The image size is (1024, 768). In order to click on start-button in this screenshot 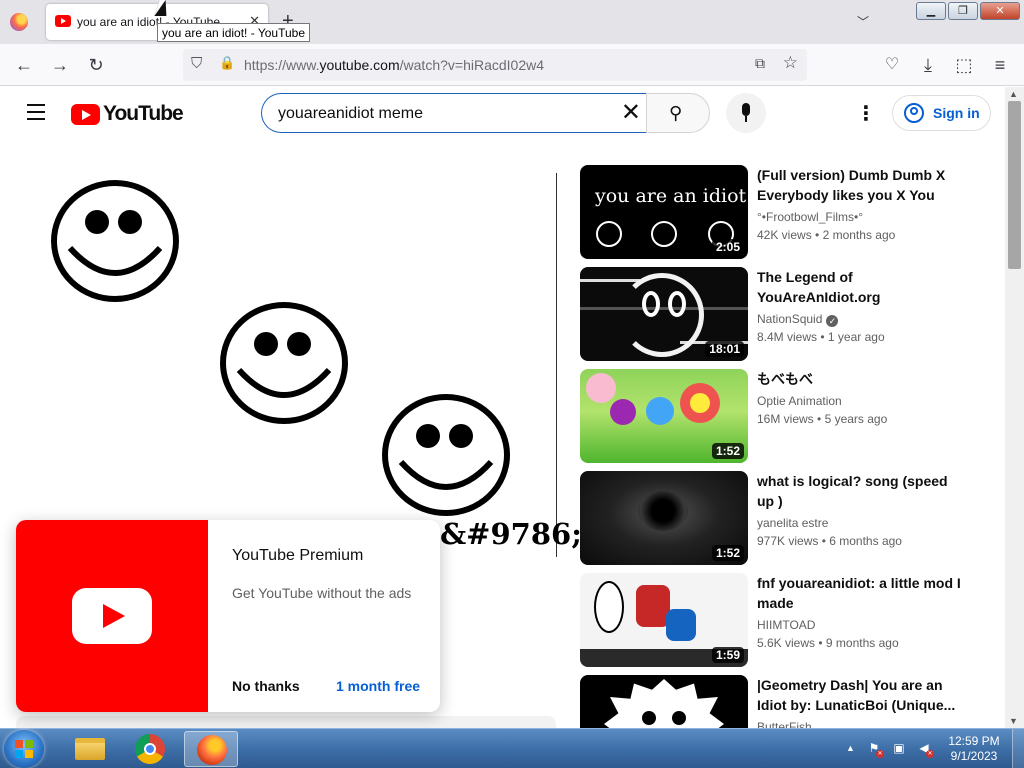, I will do `click(24, 749)`.